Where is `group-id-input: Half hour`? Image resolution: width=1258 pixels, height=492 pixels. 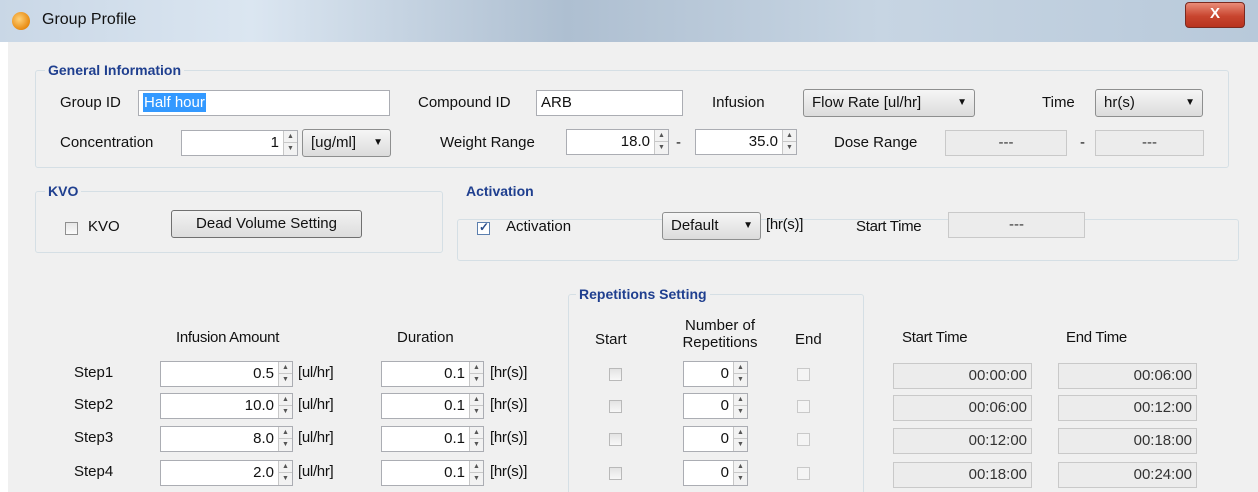 group-id-input: Half hour is located at coordinates (264, 103).